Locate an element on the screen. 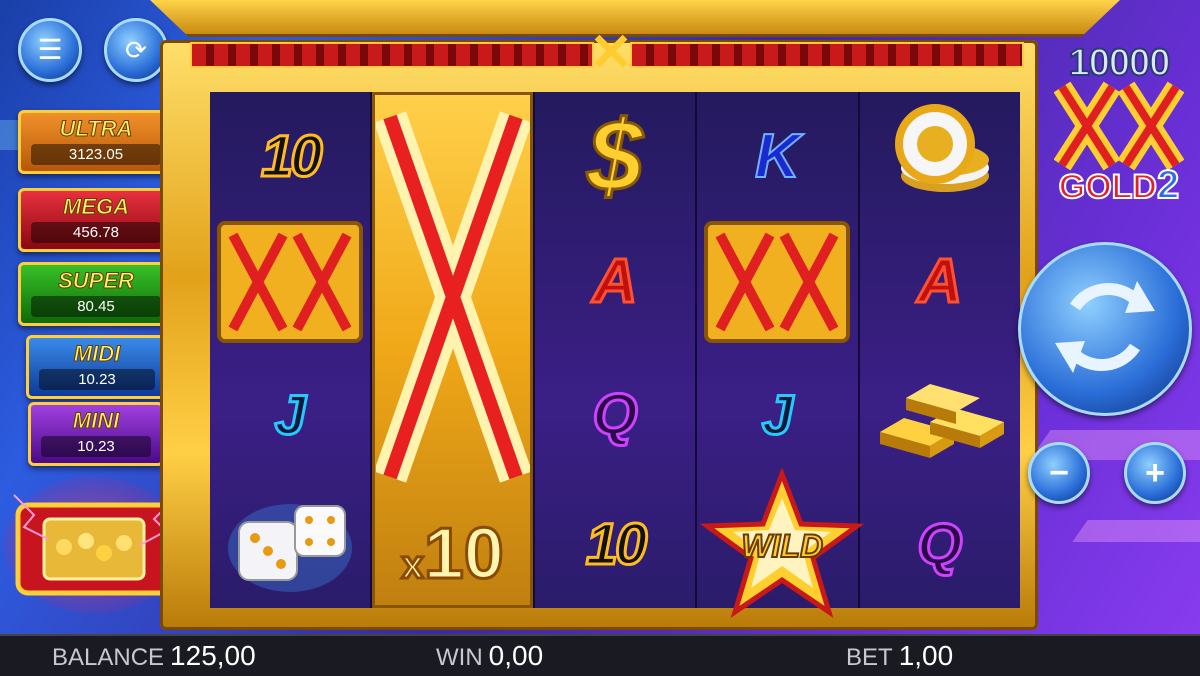 The width and height of the screenshot is (1200, 676). expanded-x-symbol: x10 is located at coordinates (452, 350).